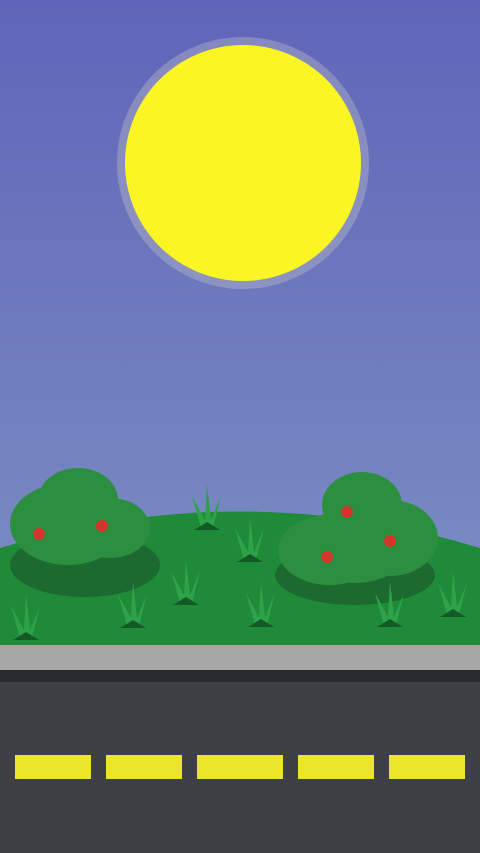 Image resolution: width=480 pixels, height=853 pixels. What do you see at coordinates (240, 676) in the screenshot?
I see `curb` at bounding box center [240, 676].